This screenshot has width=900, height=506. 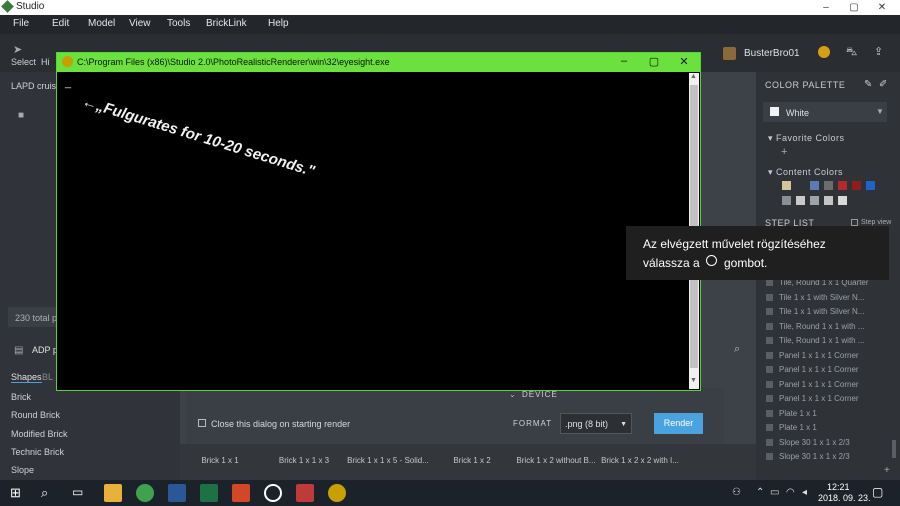 I want to click on menu-model: Model, so click(x=101, y=23).